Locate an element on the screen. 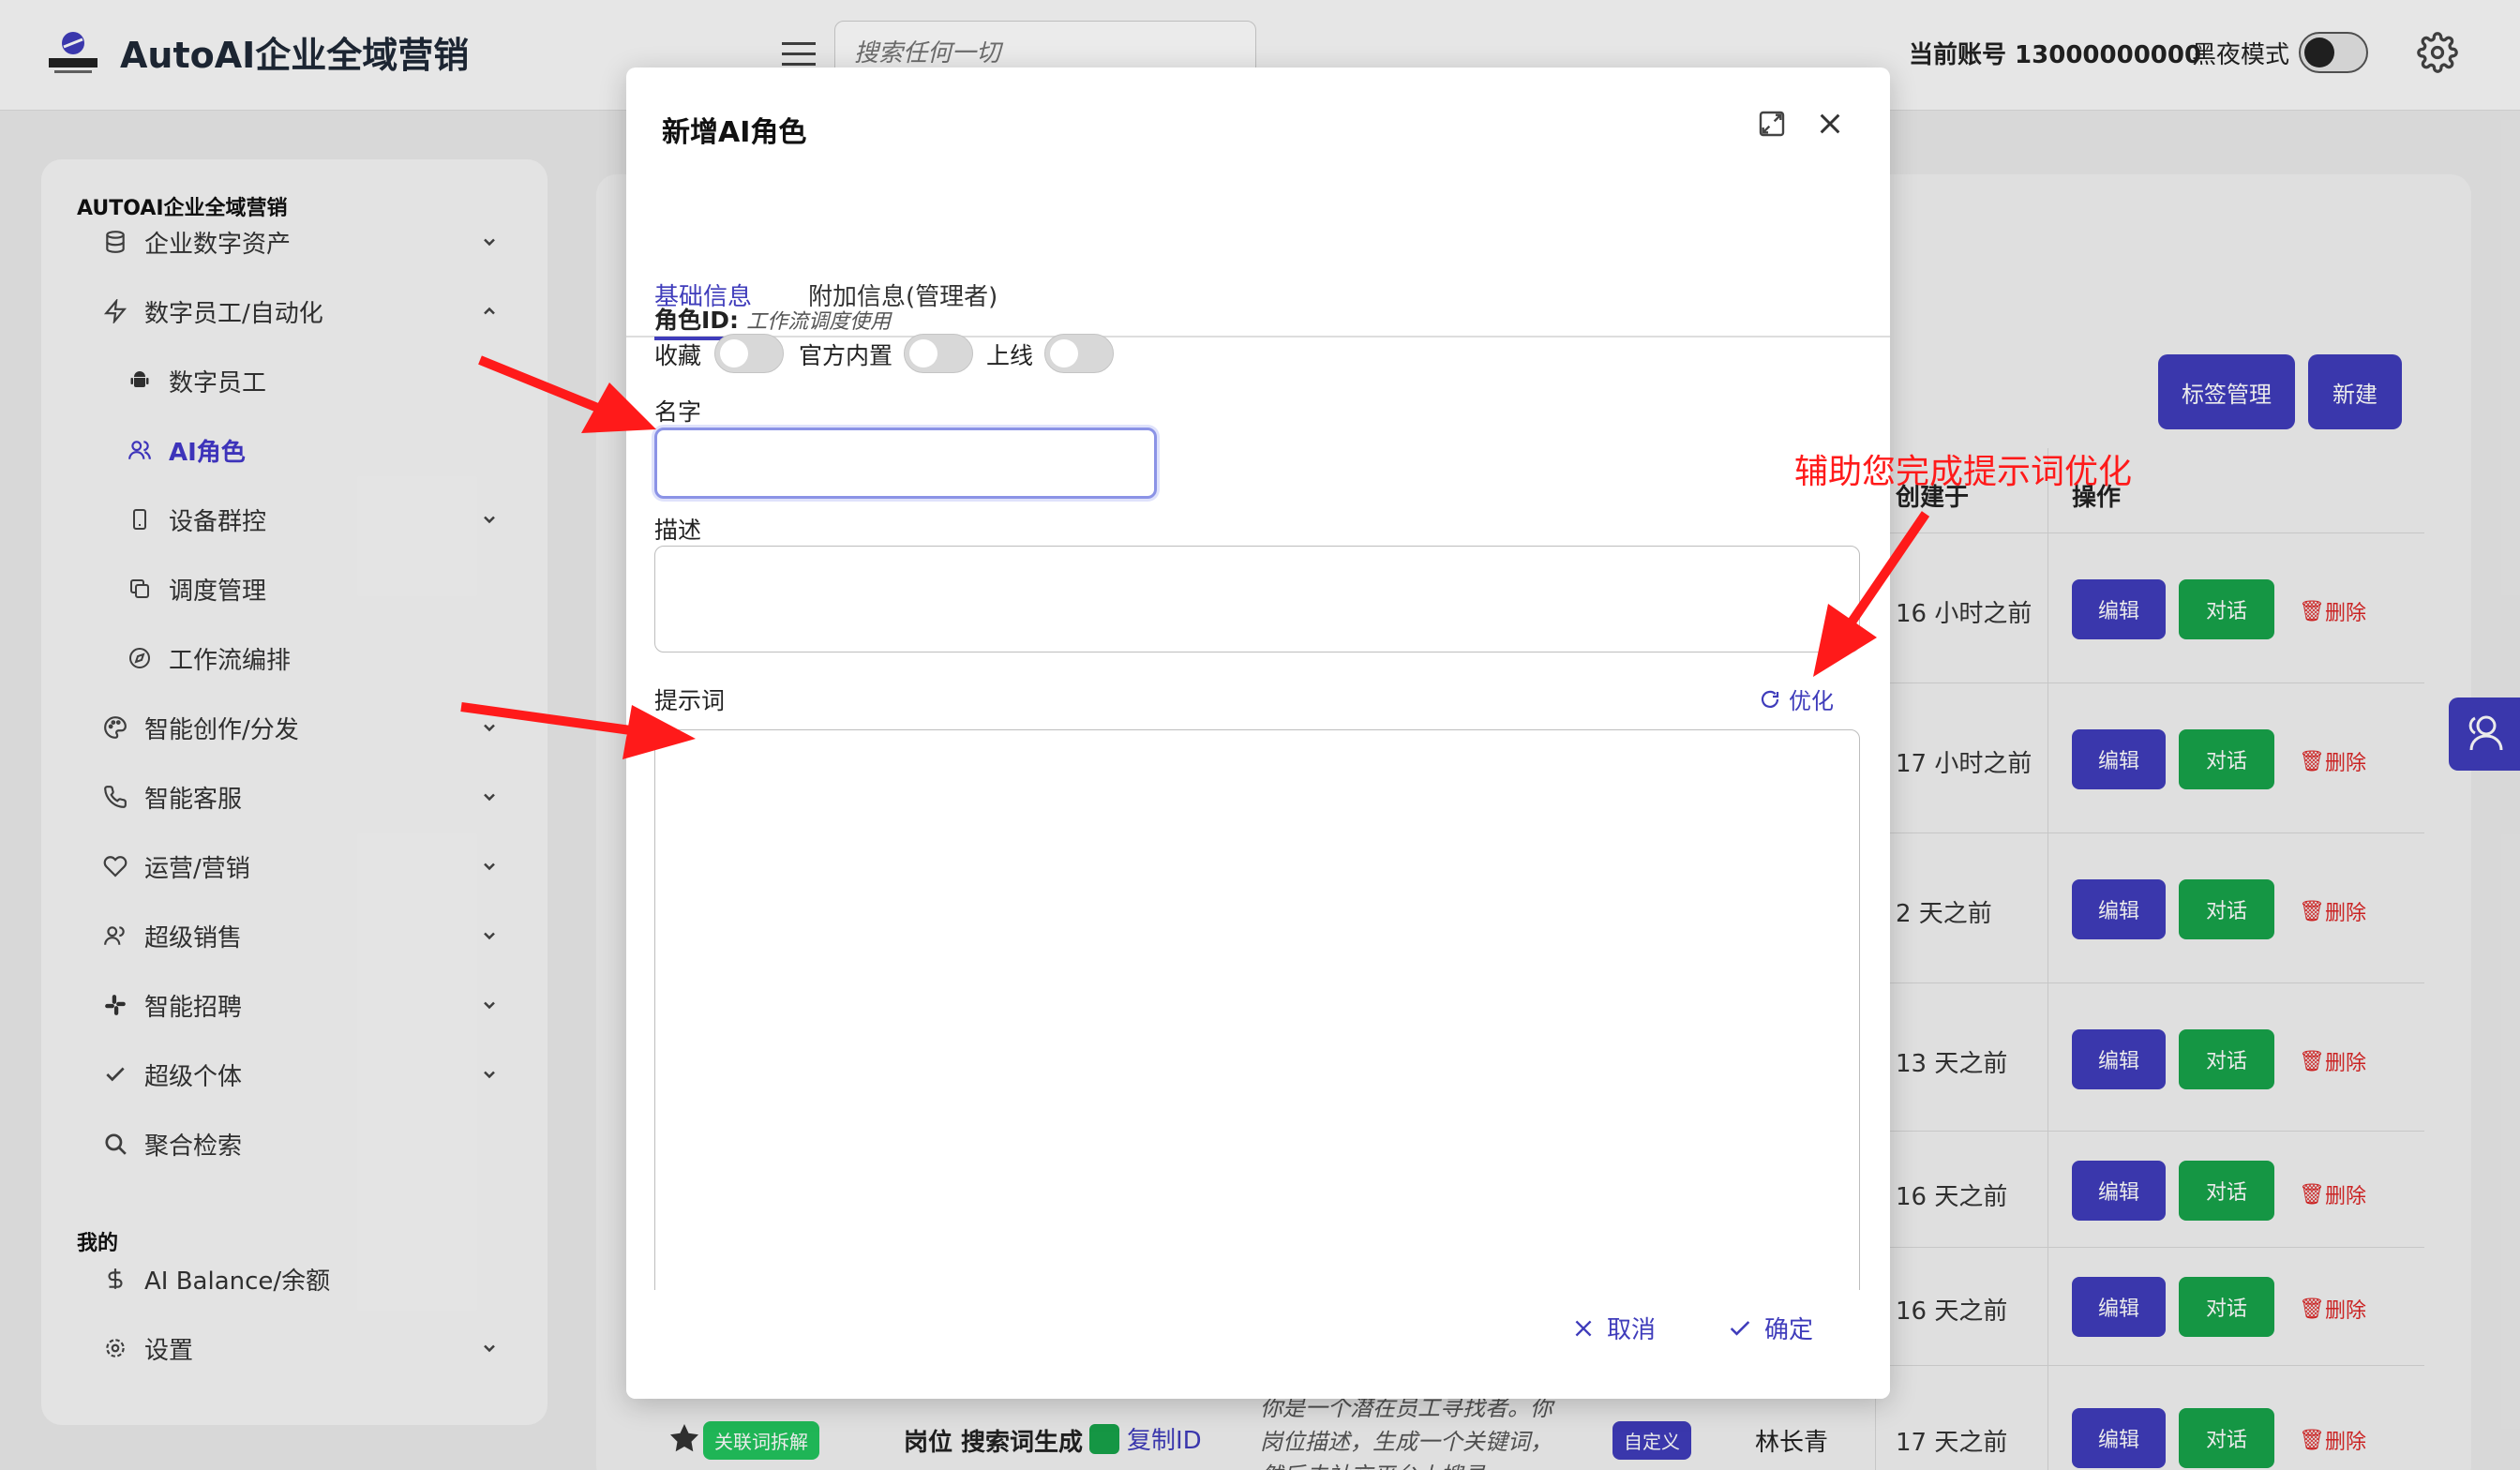 The width and height of the screenshot is (2520, 1470). modal-title: 新增AI角色 is located at coordinates (734, 132).